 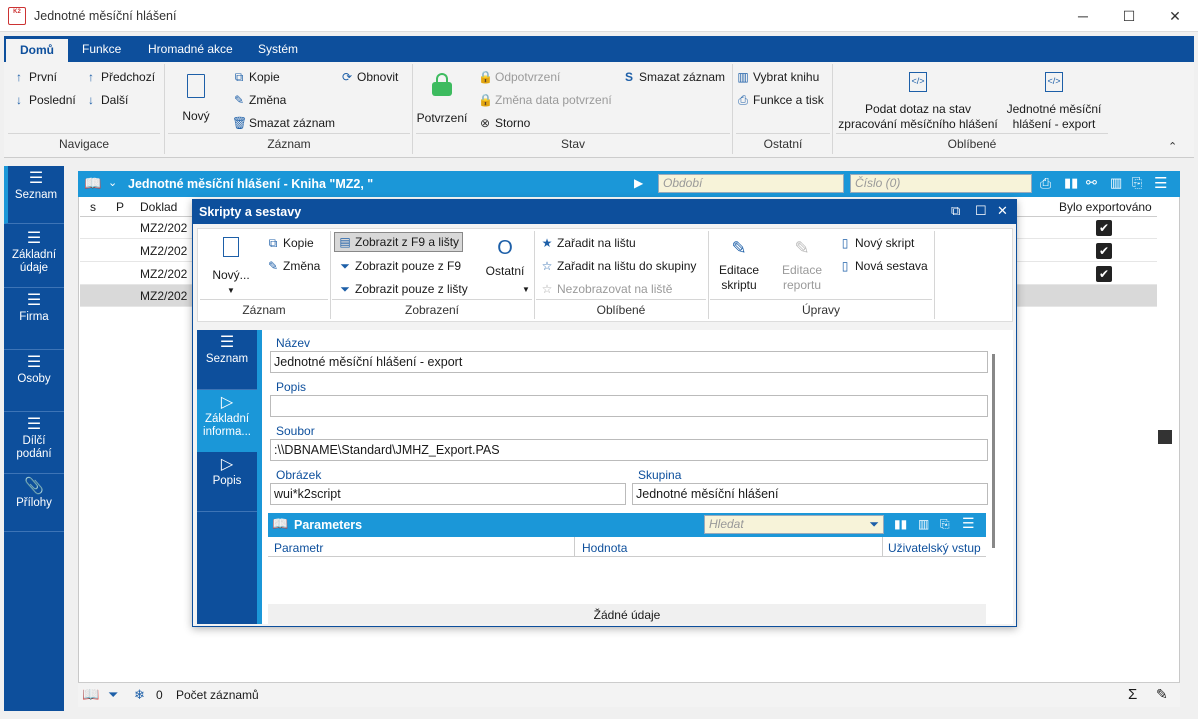 What do you see at coordinates (1002, 211) in the screenshot?
I see `close-icon: ✕` at bounding box center [1002, 211].